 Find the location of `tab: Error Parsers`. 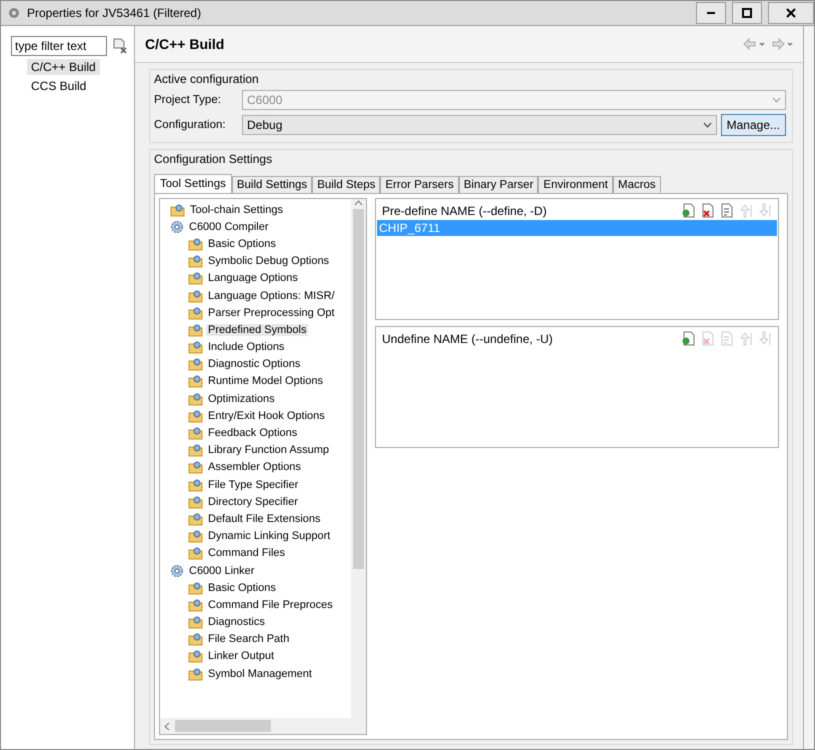

tab: Error Parsers is located at coordinates (419, 184).